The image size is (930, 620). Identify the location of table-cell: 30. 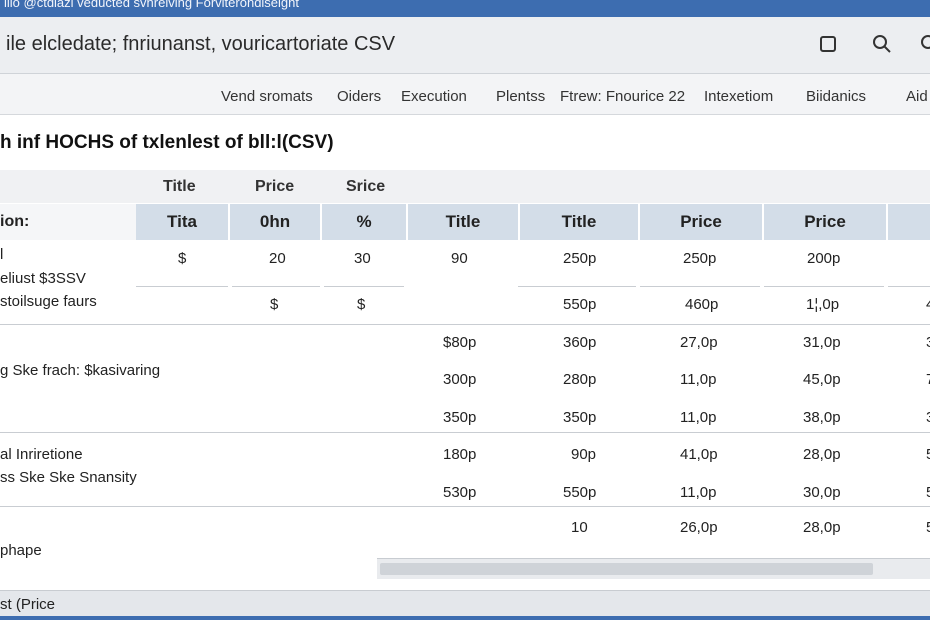
(362, 258).